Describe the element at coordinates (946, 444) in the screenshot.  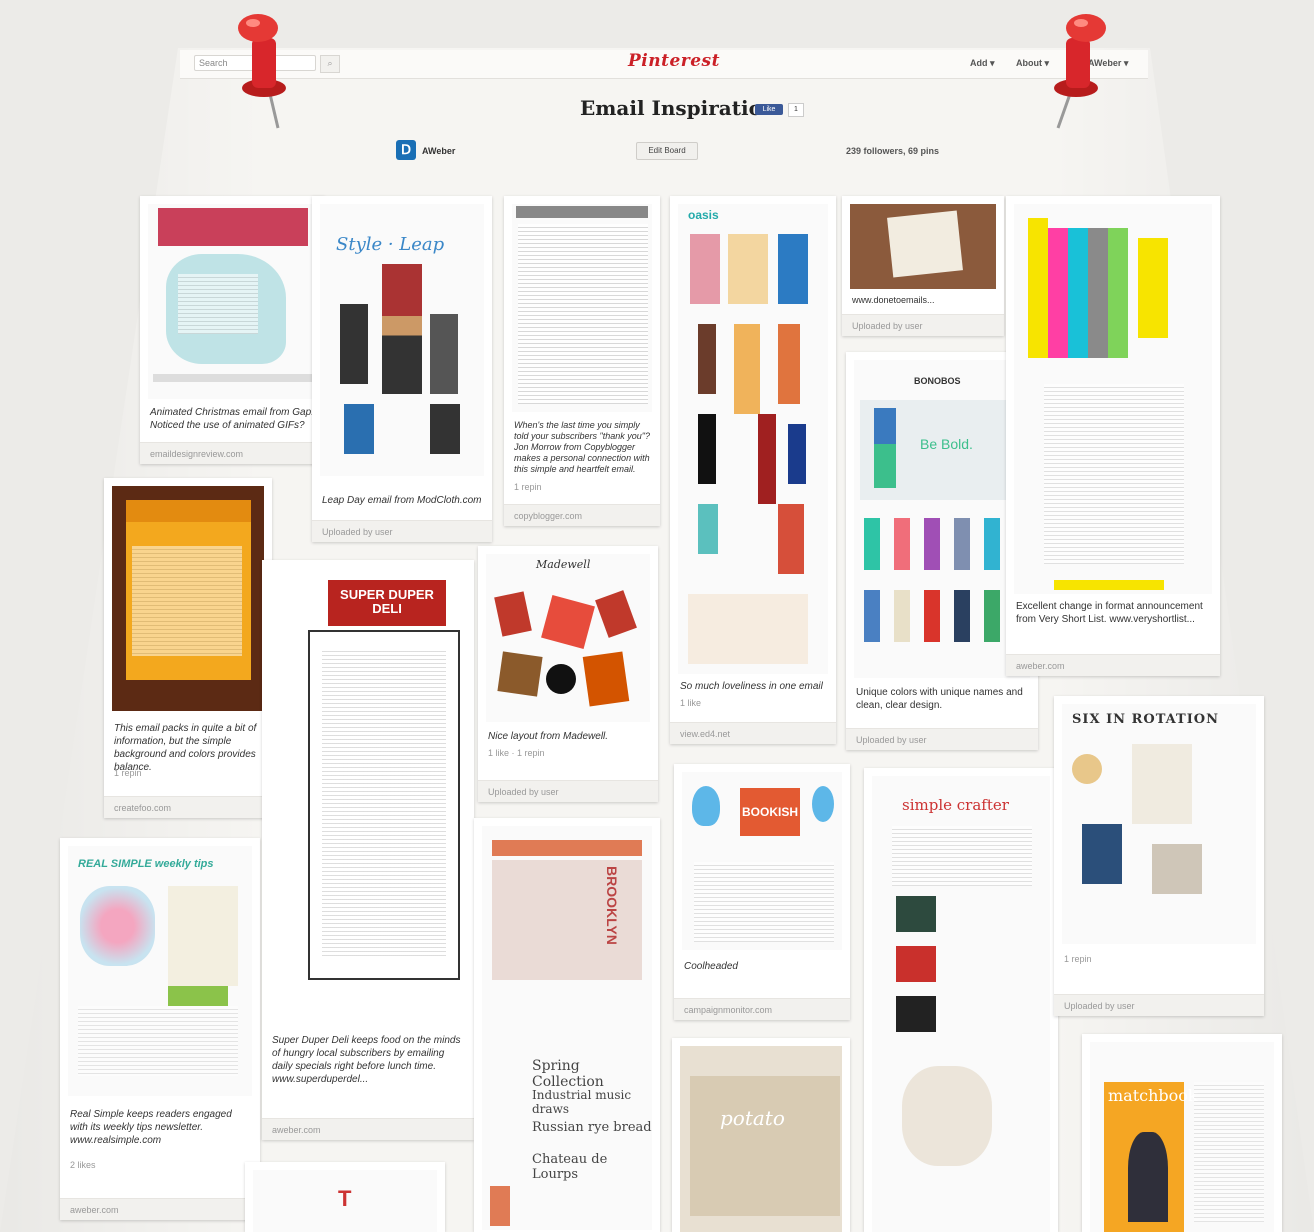
I see `be-bold-text: Be Bold.` at that location.